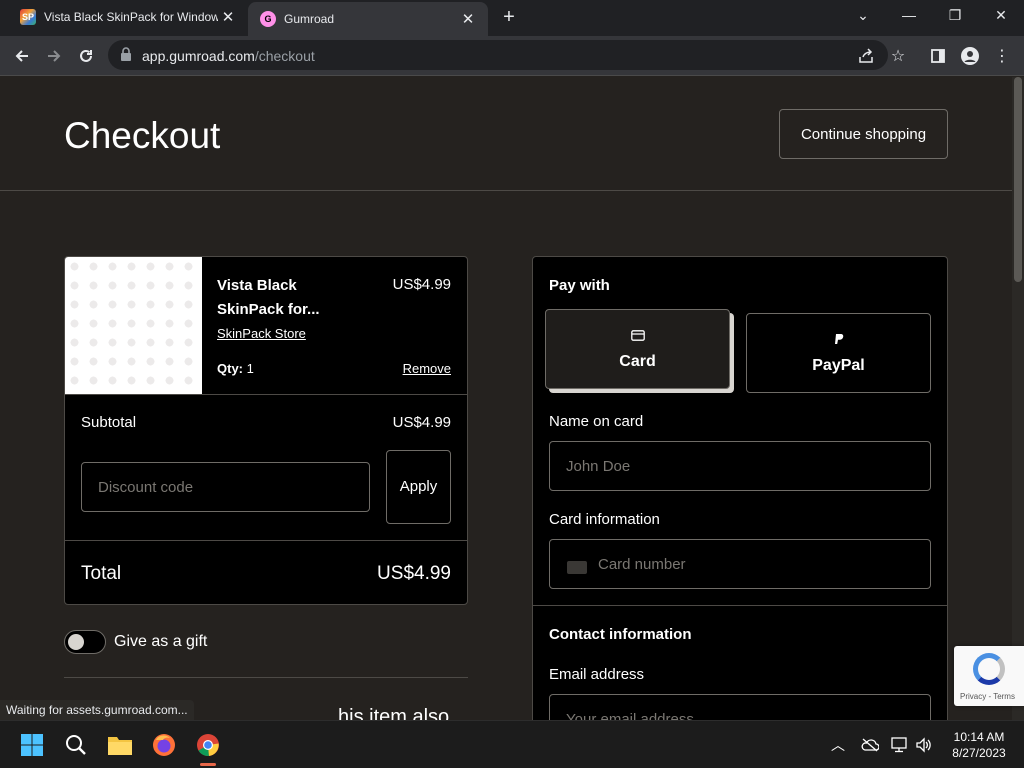  What do you see at coordinates (989, 669) in the screenshot?
I see `recaptcha-logo-icon` at bounding box center [989, 669].